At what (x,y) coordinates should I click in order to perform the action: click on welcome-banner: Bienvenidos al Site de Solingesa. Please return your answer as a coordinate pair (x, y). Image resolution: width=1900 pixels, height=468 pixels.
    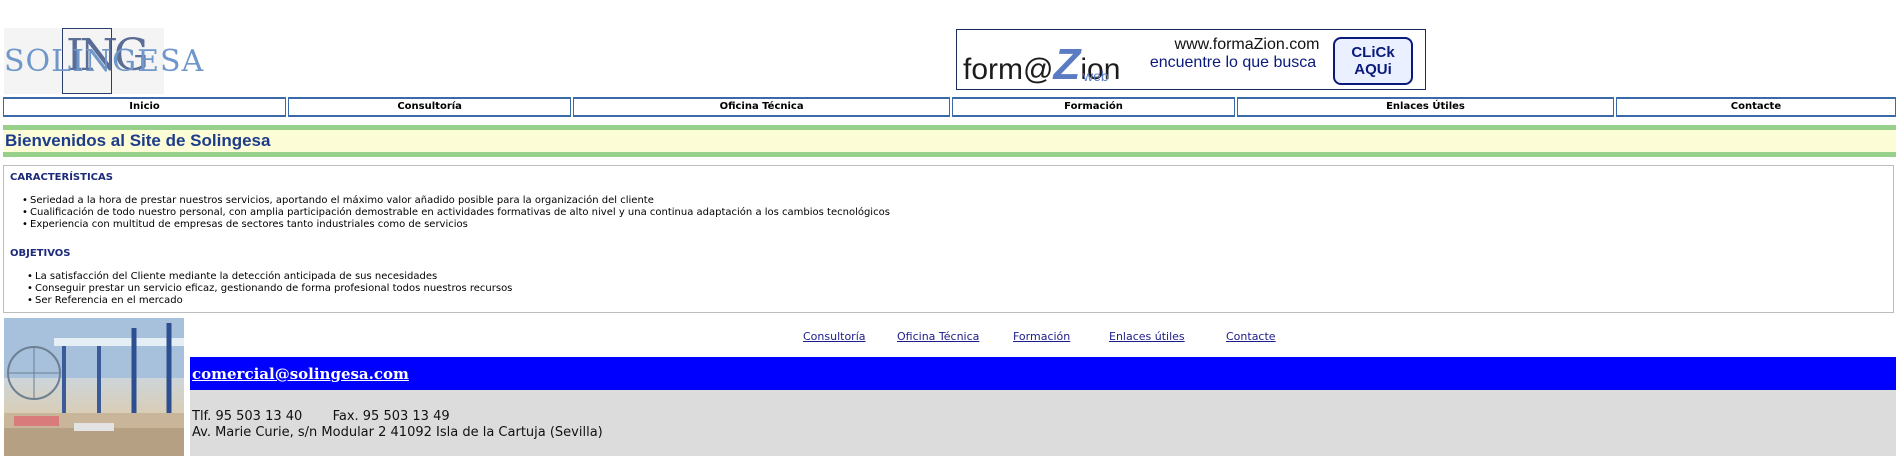
    Looking at the image, I should click on (949, 141).